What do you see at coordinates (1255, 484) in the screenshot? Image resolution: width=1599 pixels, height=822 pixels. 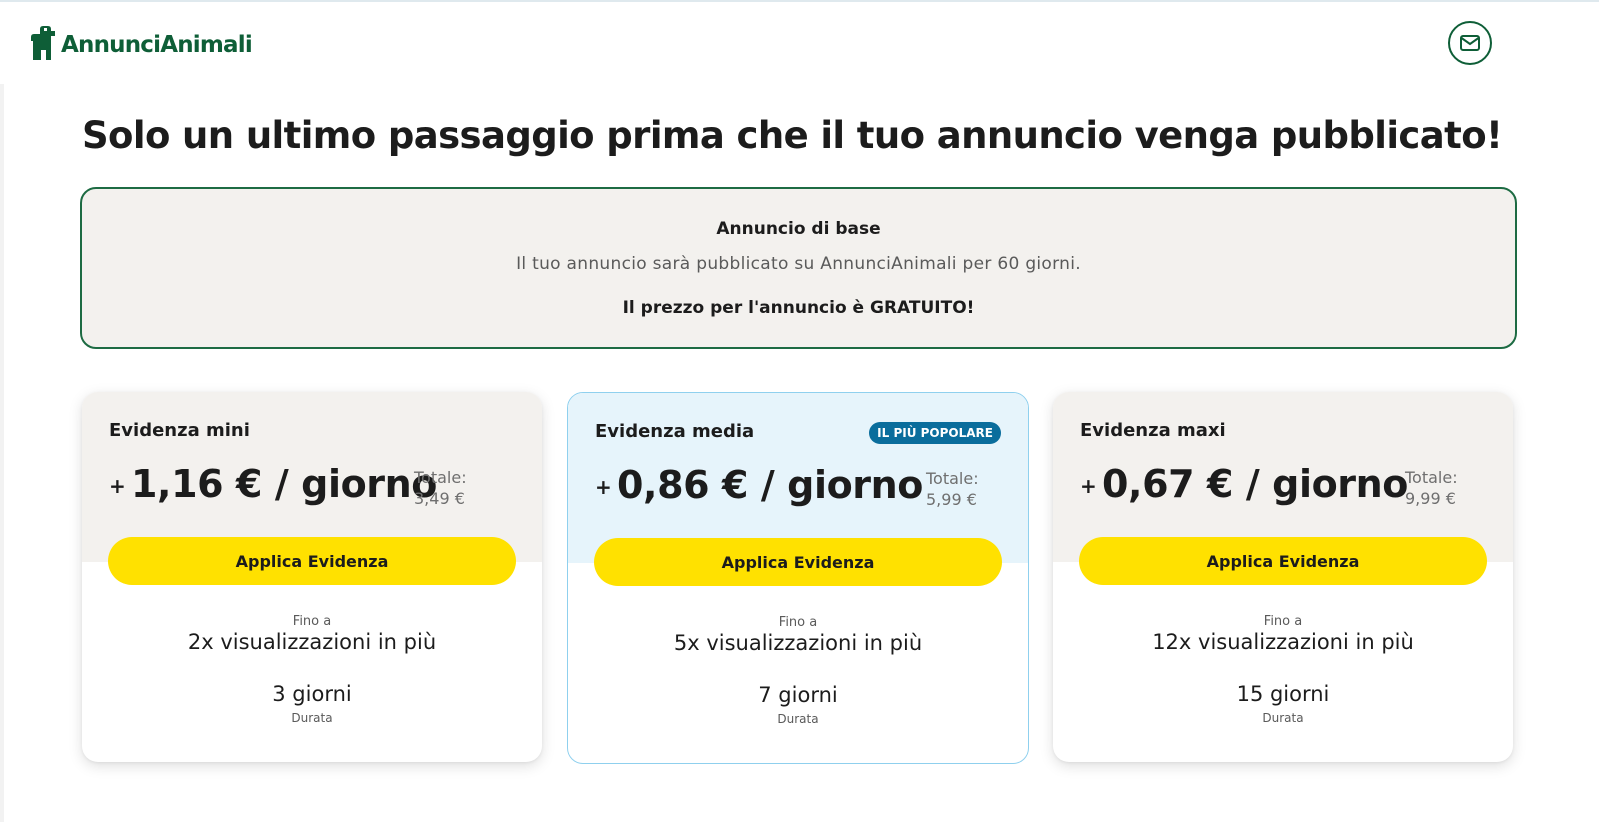 I see `daily-price: 0,67 € / giorno` at bounding box center [1255, 484].